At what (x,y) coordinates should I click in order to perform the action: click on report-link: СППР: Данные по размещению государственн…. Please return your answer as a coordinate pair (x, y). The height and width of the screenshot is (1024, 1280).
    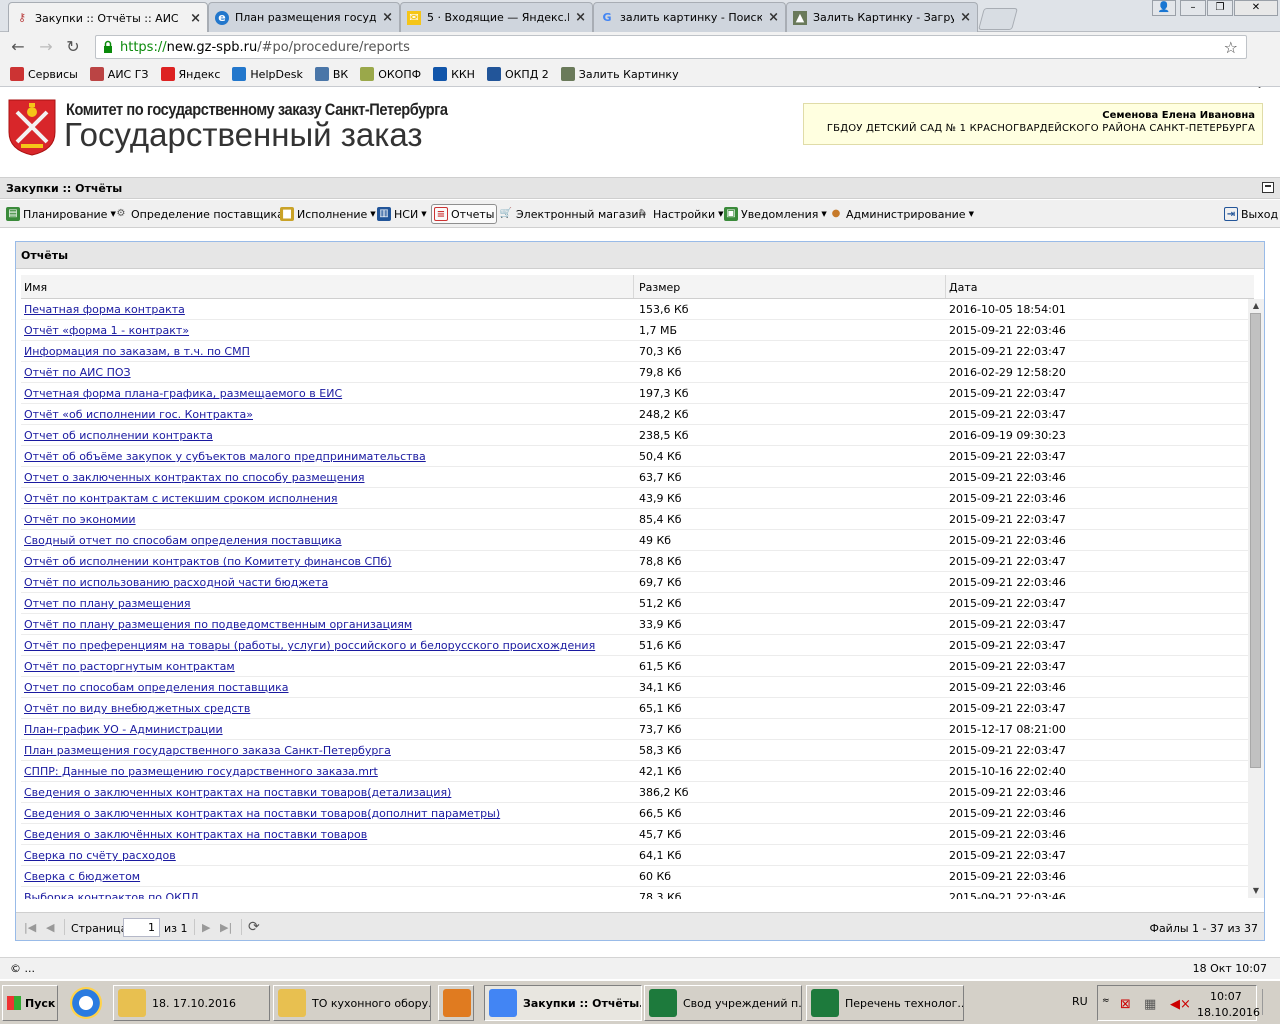
    Looking at the image, I should click on (201, 771).